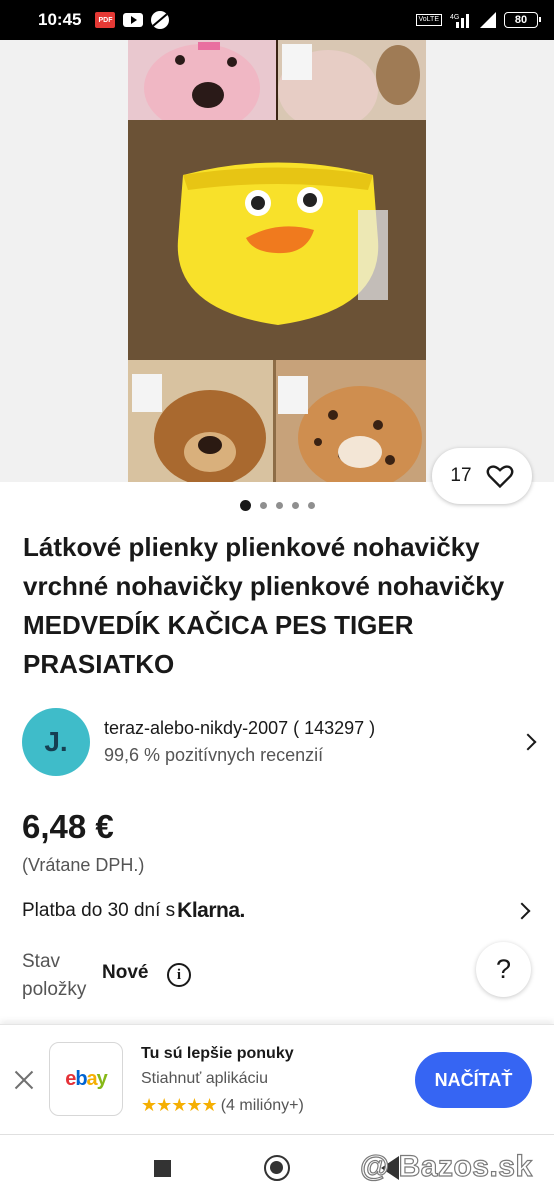  Describe the element at coordinates (503, 969) in the screenshot. I see `help-button: ?` at that location.